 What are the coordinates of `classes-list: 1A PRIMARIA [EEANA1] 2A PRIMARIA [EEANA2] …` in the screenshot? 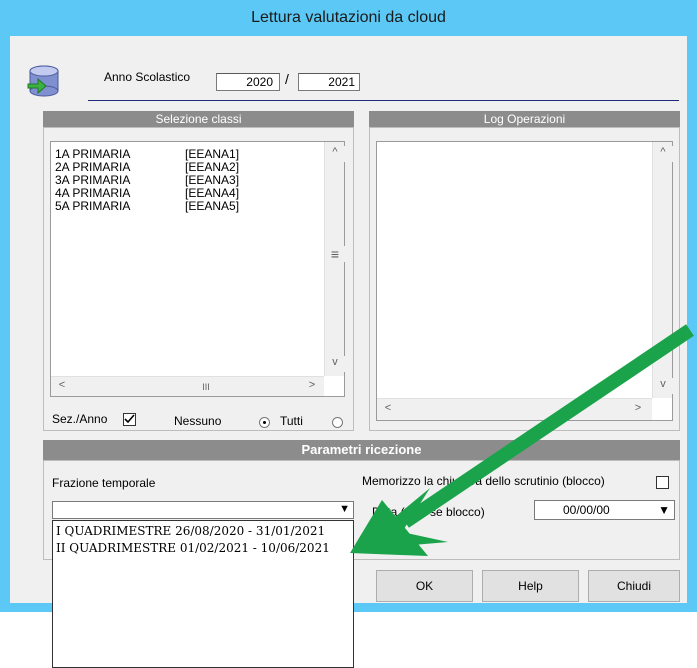 It's located at (185, 180).